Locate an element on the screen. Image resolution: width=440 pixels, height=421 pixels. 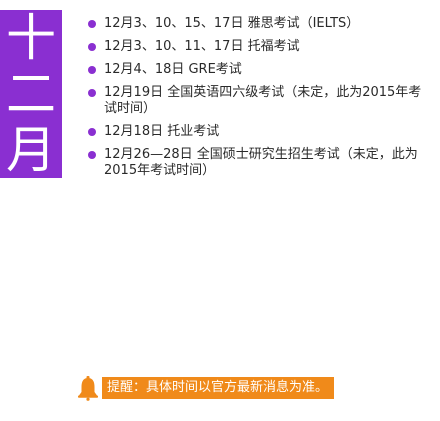
event-text: 12月26—28日 全国硕士研究生招生考试（未定，此为2015年考试时间） is located at coordinates (261, 162).